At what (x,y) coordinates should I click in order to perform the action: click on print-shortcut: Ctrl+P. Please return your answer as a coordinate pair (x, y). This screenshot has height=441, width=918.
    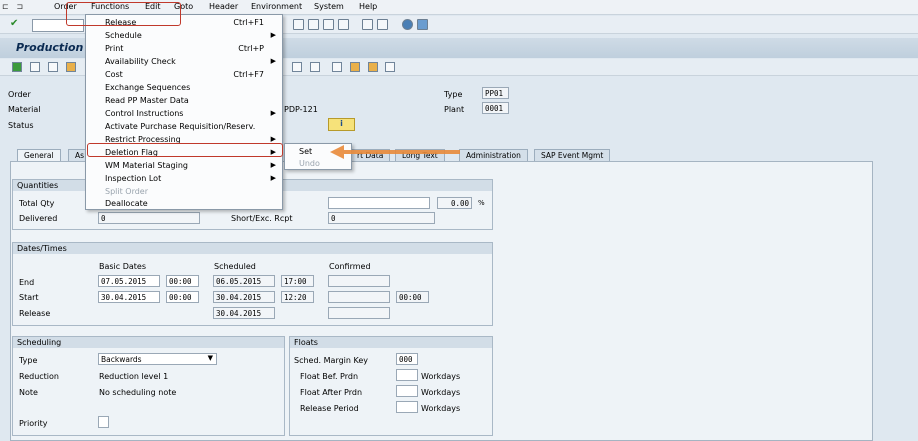
    Looking at the image, I should click on (251, 48).